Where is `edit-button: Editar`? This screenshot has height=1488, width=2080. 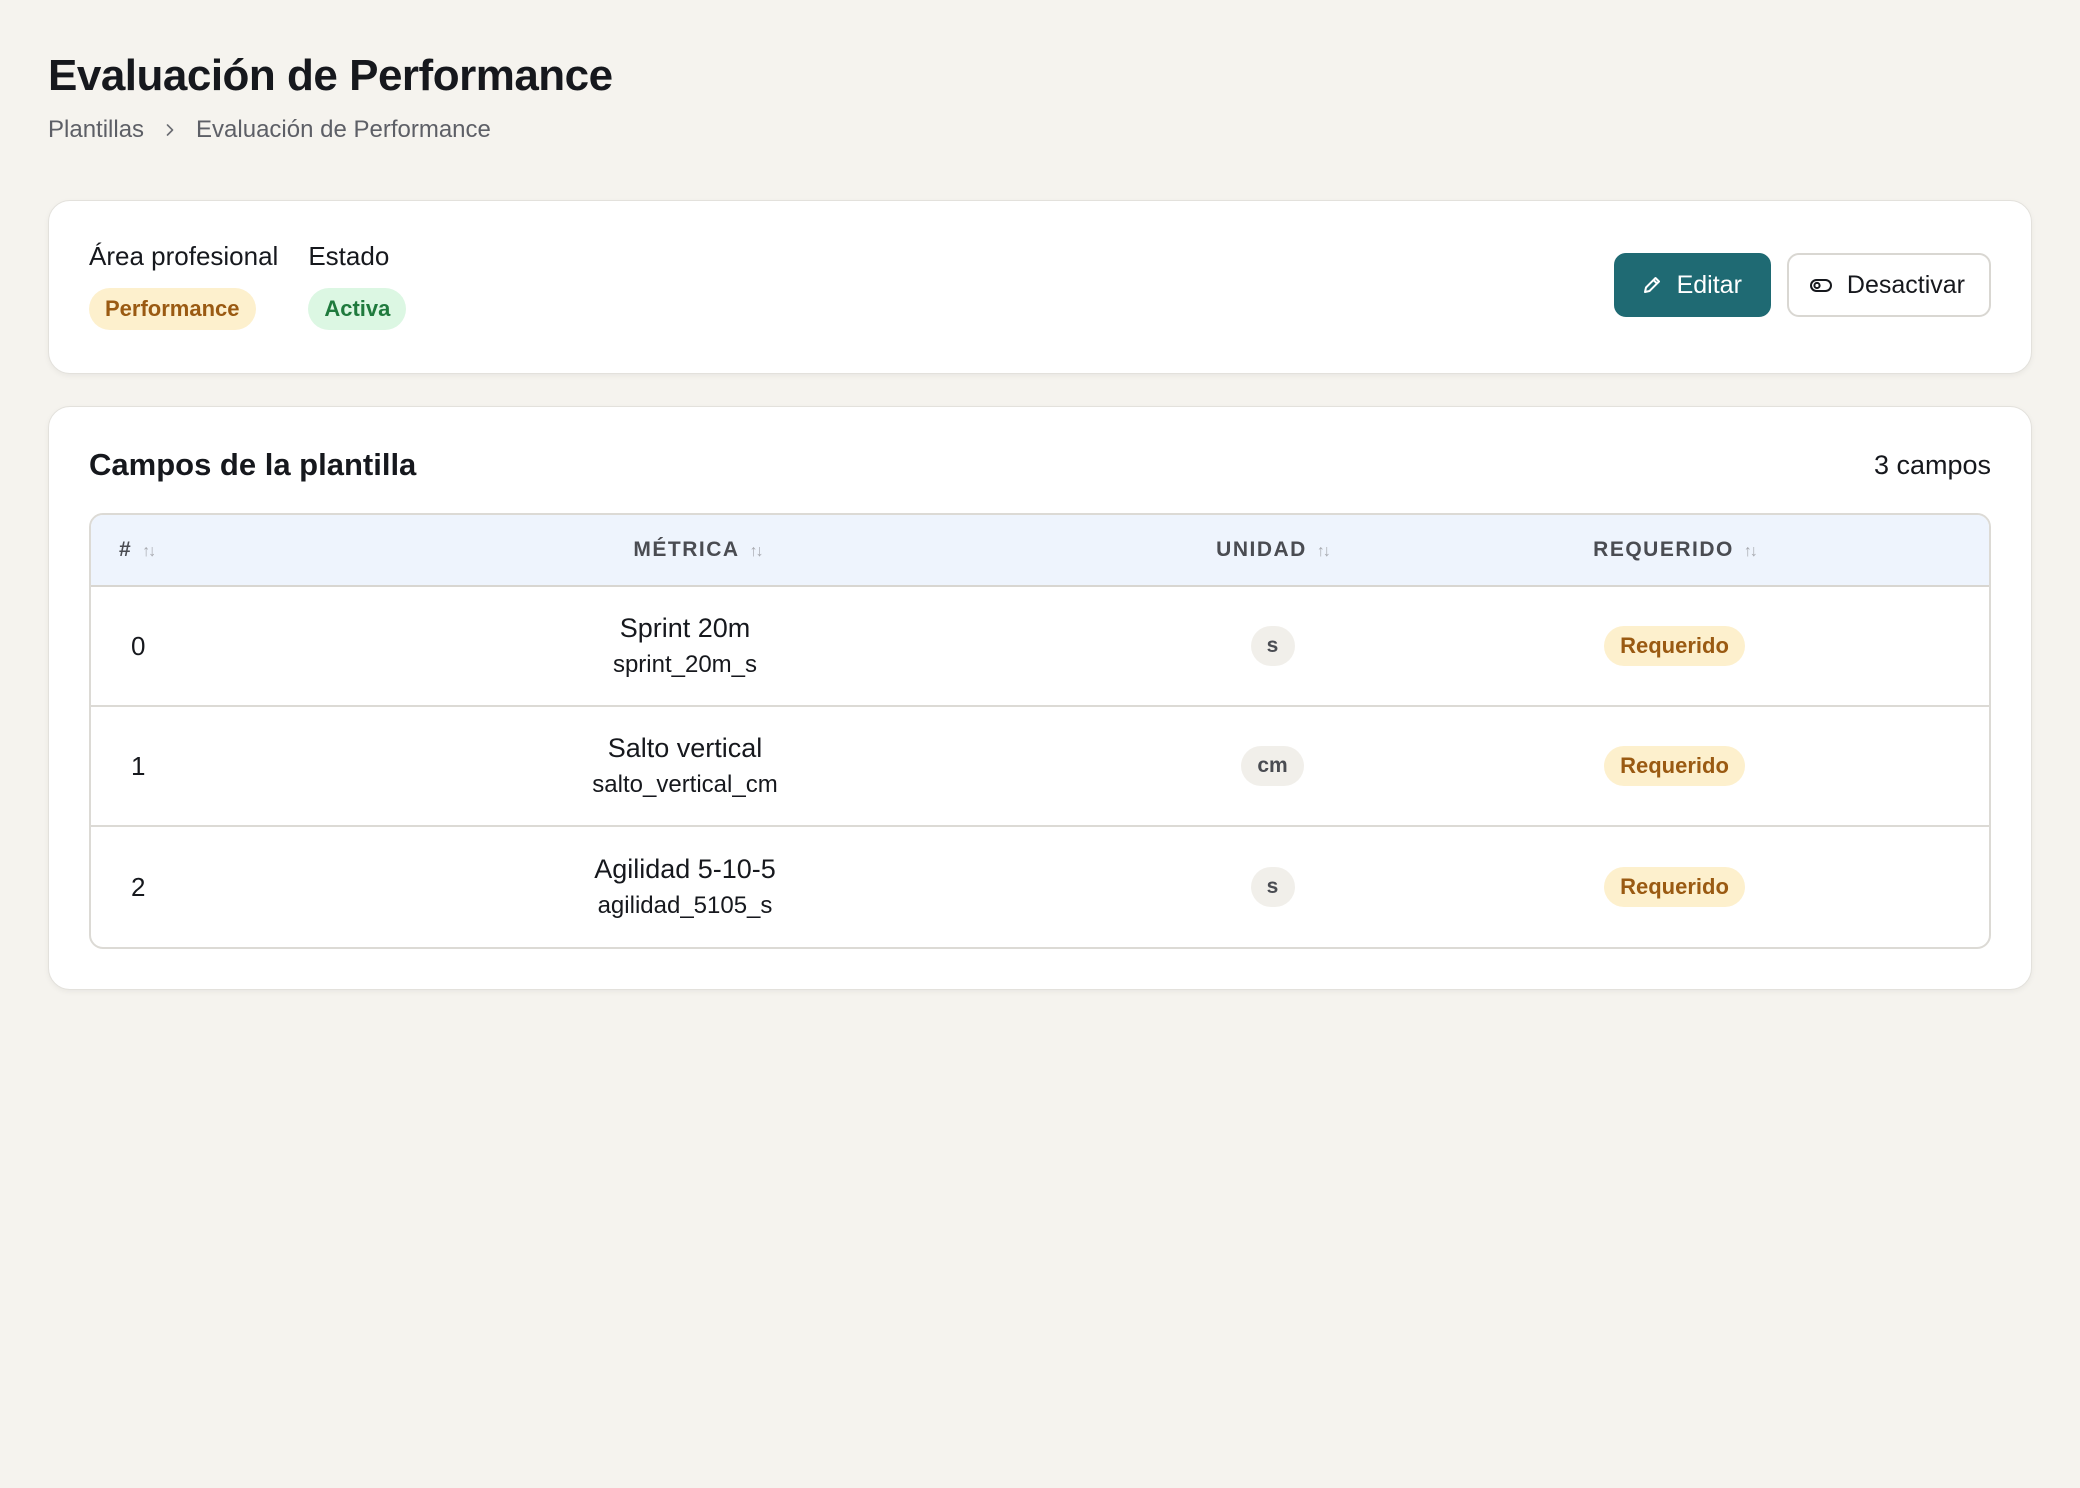 edit-button: Editar is located at coordinates (1692, 285).